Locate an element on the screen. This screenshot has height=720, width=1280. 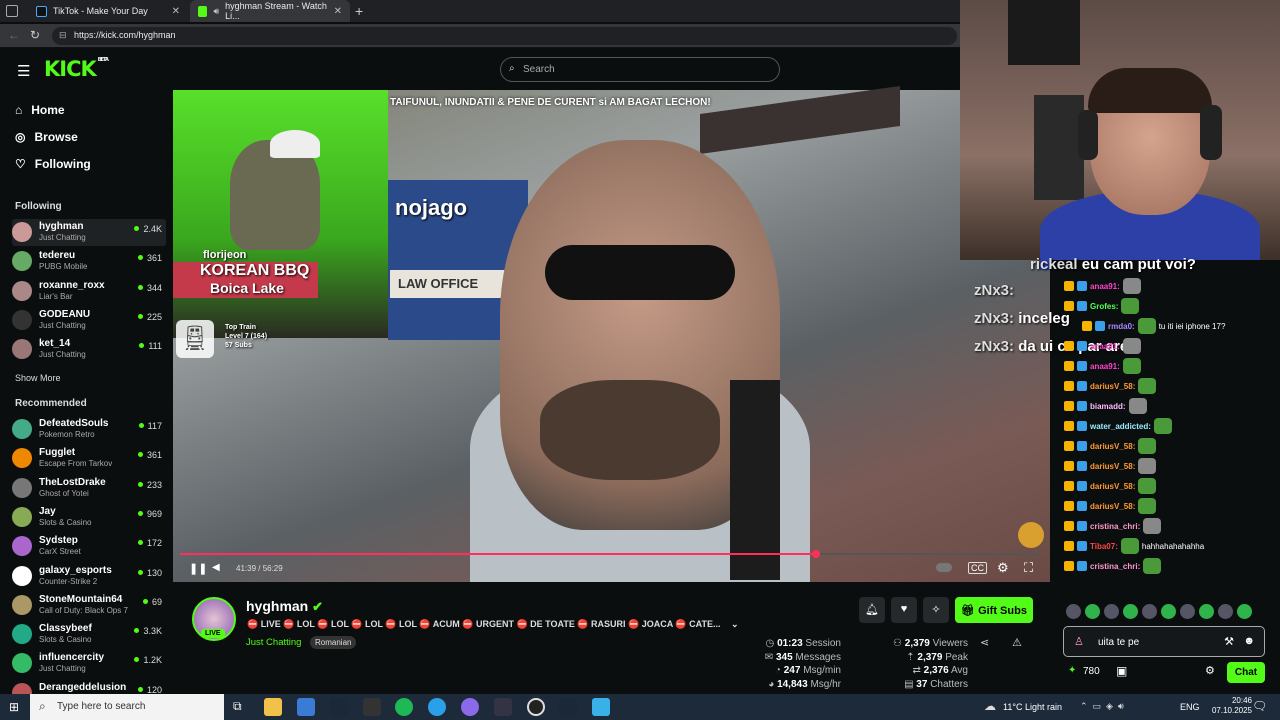
sidebar-channel-tedereu: tedereu PUBG Mobile 361 is located at coordinates (89, 261).